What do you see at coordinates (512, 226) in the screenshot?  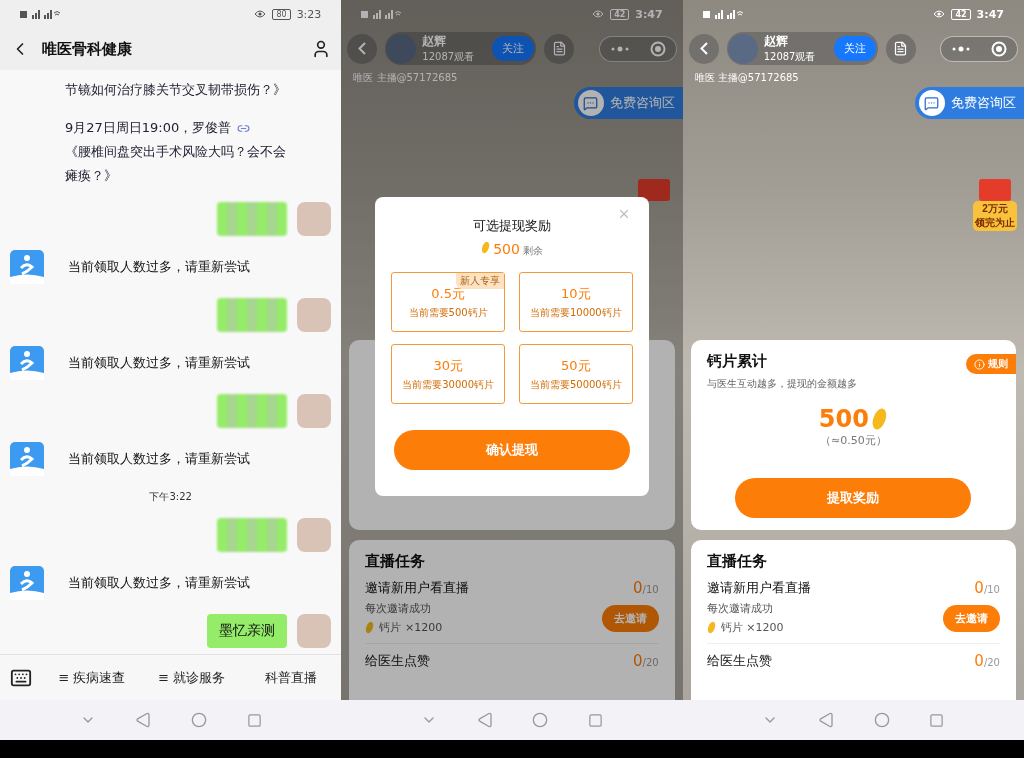 I see `dialog-title: 可选提现奖励` at bounding box center [512, 226].